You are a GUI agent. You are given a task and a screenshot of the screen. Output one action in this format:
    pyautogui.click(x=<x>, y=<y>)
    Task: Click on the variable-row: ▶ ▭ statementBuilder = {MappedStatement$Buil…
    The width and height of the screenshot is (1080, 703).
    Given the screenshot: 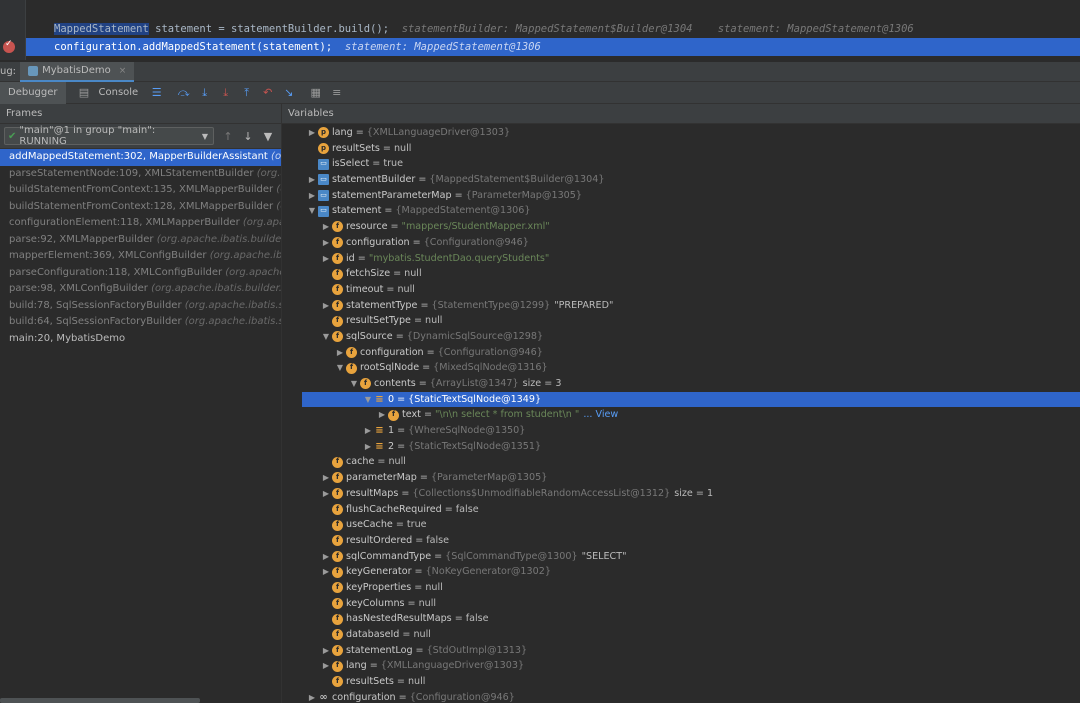 What is the action you would take?
    pyautogui.click(x=691, y=180)
    